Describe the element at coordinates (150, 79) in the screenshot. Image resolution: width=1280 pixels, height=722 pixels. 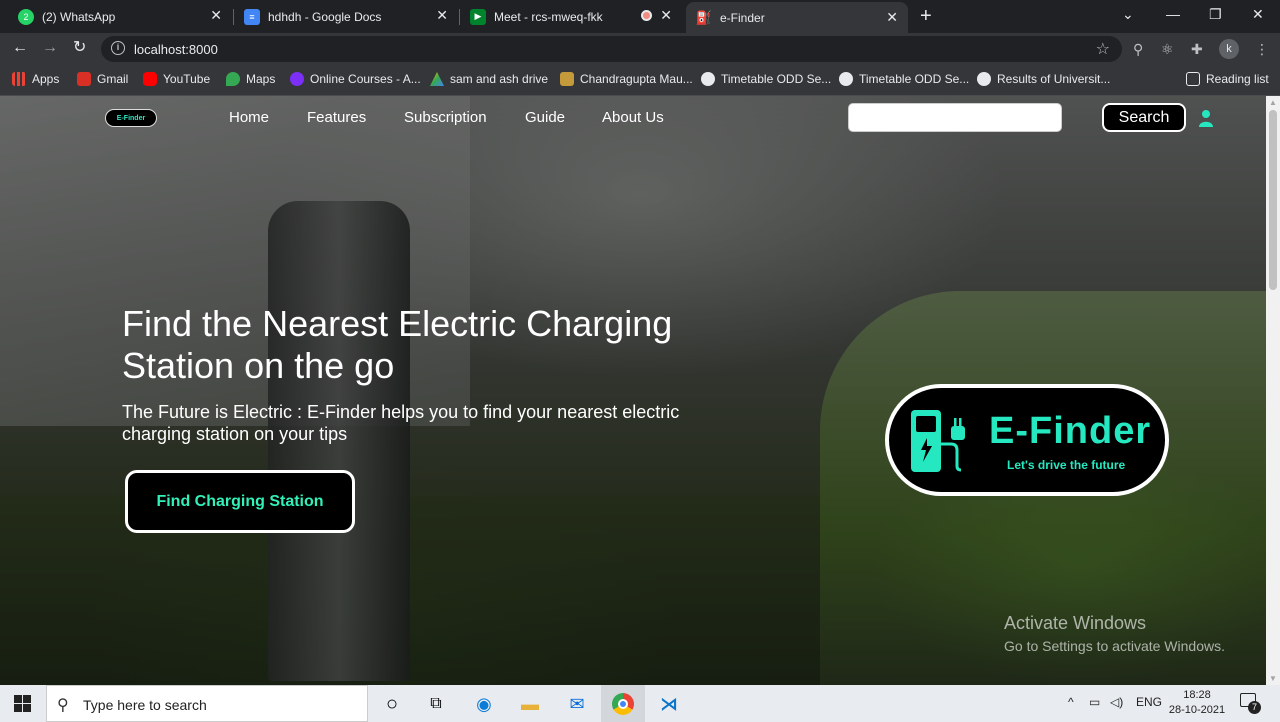
I see `youtube-icon` at that location.